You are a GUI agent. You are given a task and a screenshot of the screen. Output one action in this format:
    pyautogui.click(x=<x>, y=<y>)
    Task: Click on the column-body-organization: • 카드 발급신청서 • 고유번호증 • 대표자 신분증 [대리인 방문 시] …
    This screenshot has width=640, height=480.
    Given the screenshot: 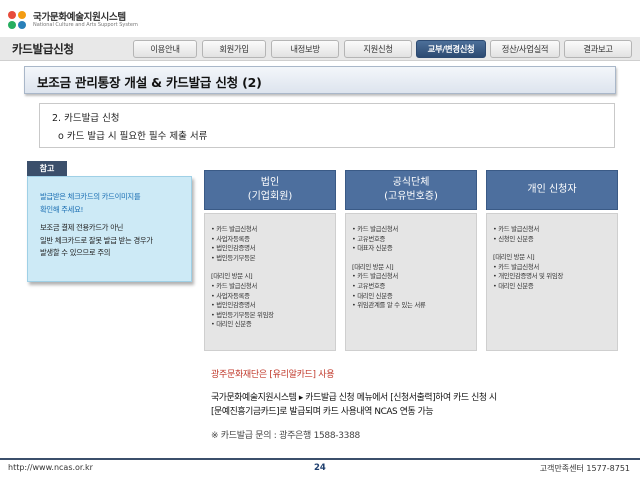 What is the action you would take?
    pyautogui.click(x=411, y=282)
    